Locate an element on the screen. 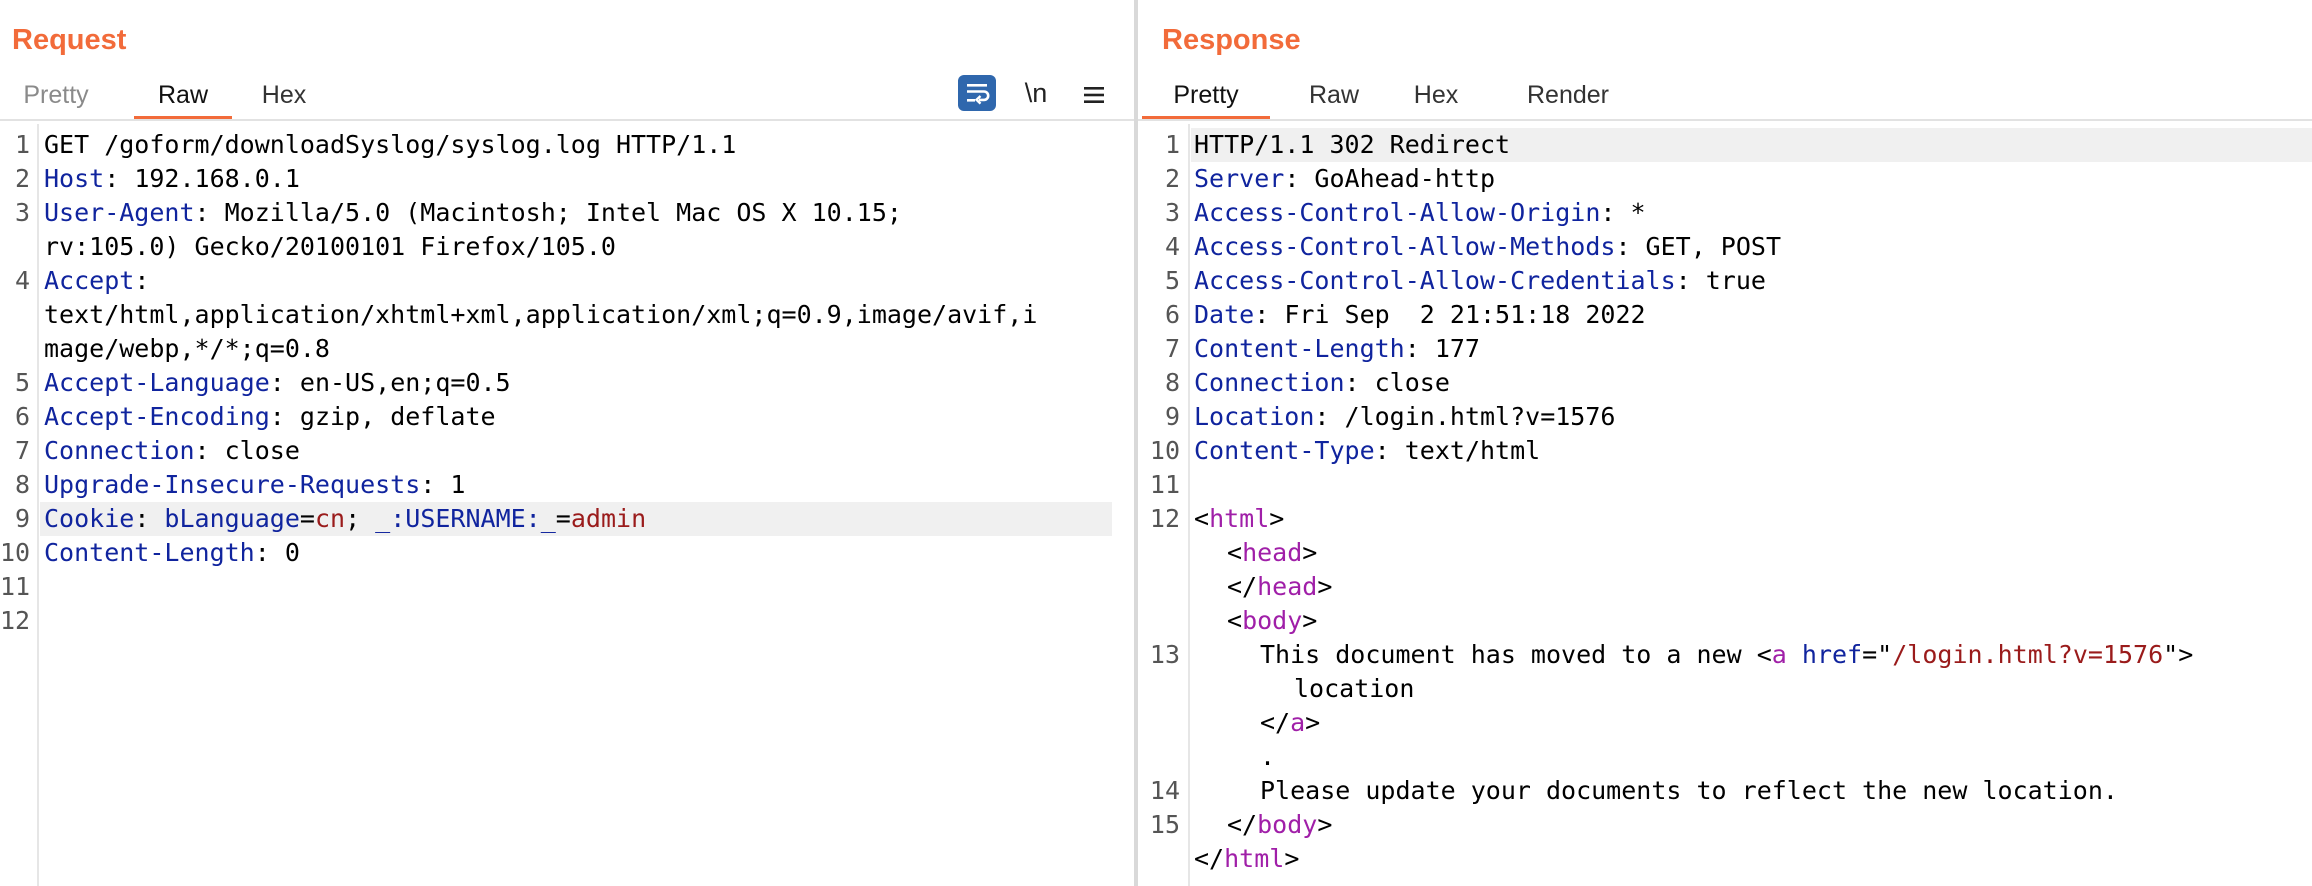 Image resolution: width=2312 pixels, height=886 pixels. cookie-value: cn is located at coordinates (330, 518).